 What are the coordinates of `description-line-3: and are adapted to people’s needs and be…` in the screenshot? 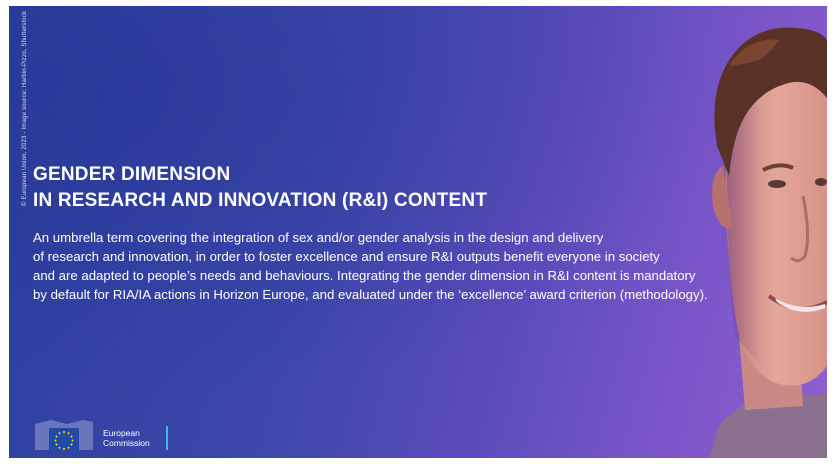 It's located at (364, 275).